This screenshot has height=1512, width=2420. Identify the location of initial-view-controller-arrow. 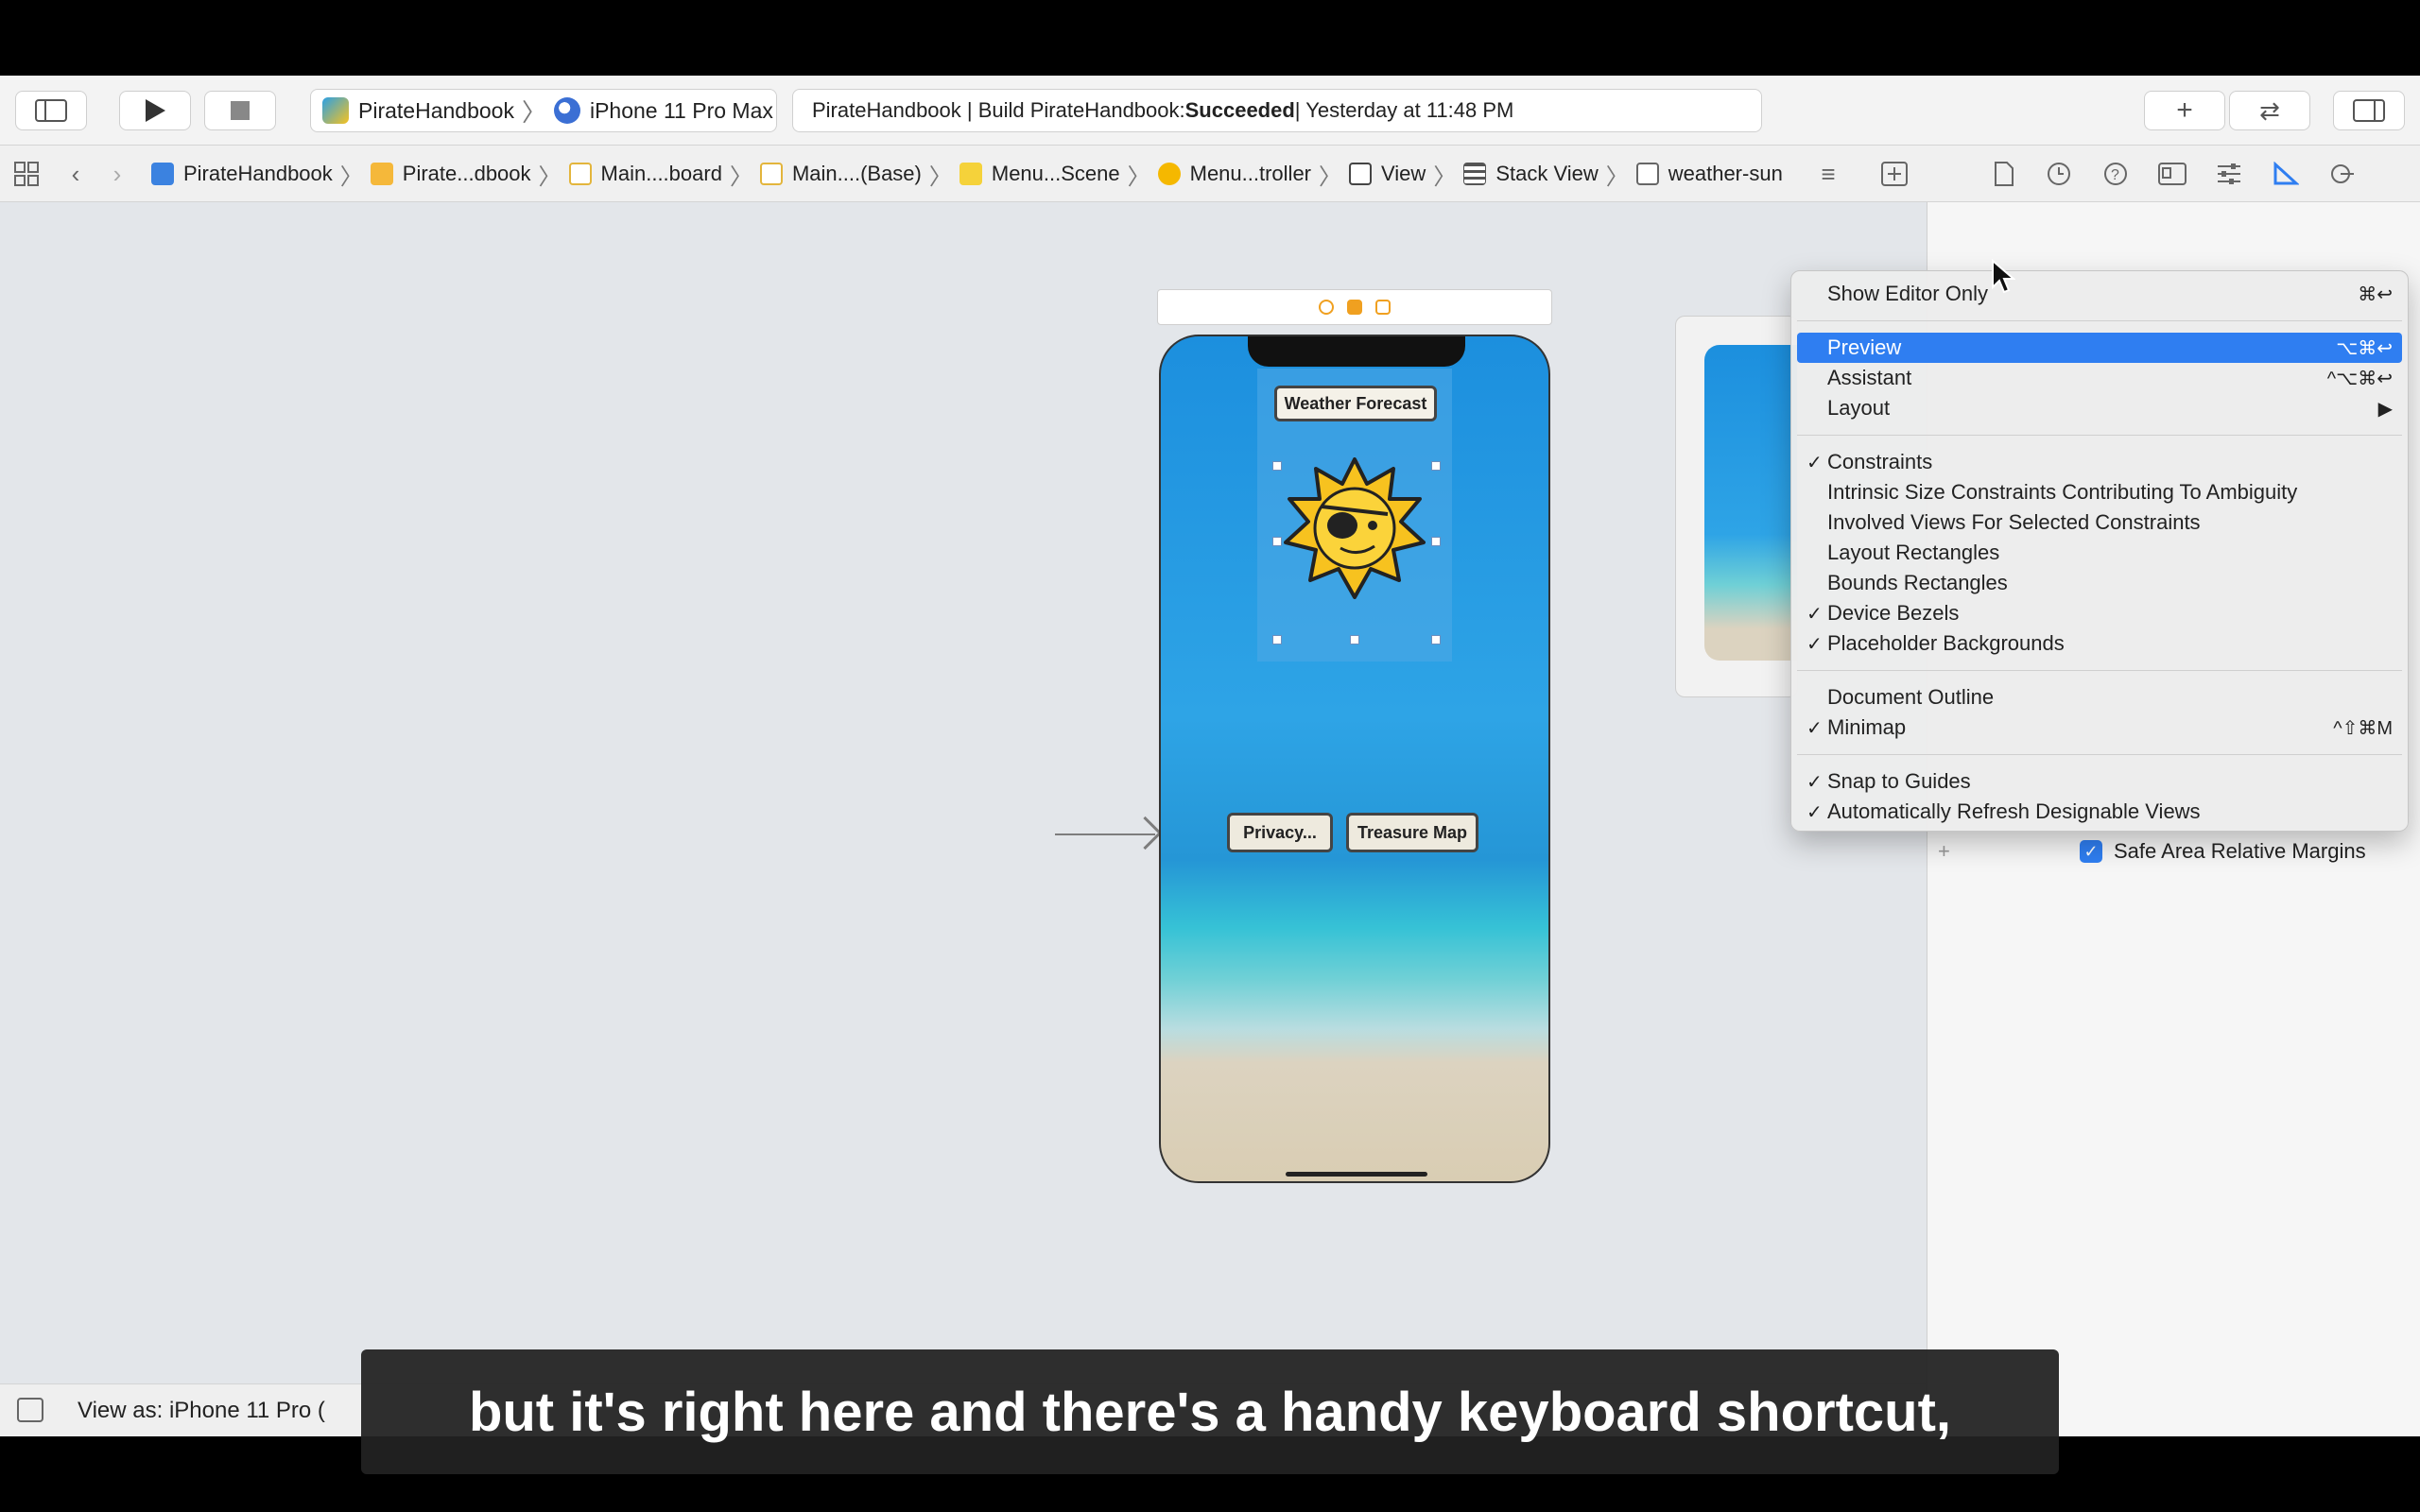
(1105, 834).